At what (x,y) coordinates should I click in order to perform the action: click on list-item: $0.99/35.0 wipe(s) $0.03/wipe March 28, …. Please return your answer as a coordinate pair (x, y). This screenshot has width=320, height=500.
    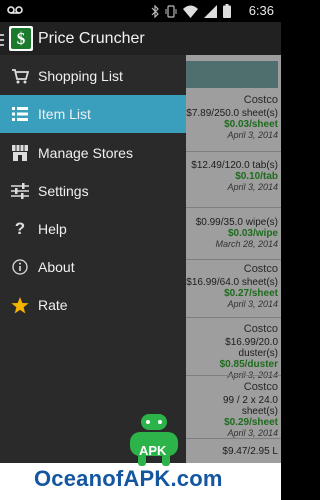
    Looking at the image, I should click on (232, 232).